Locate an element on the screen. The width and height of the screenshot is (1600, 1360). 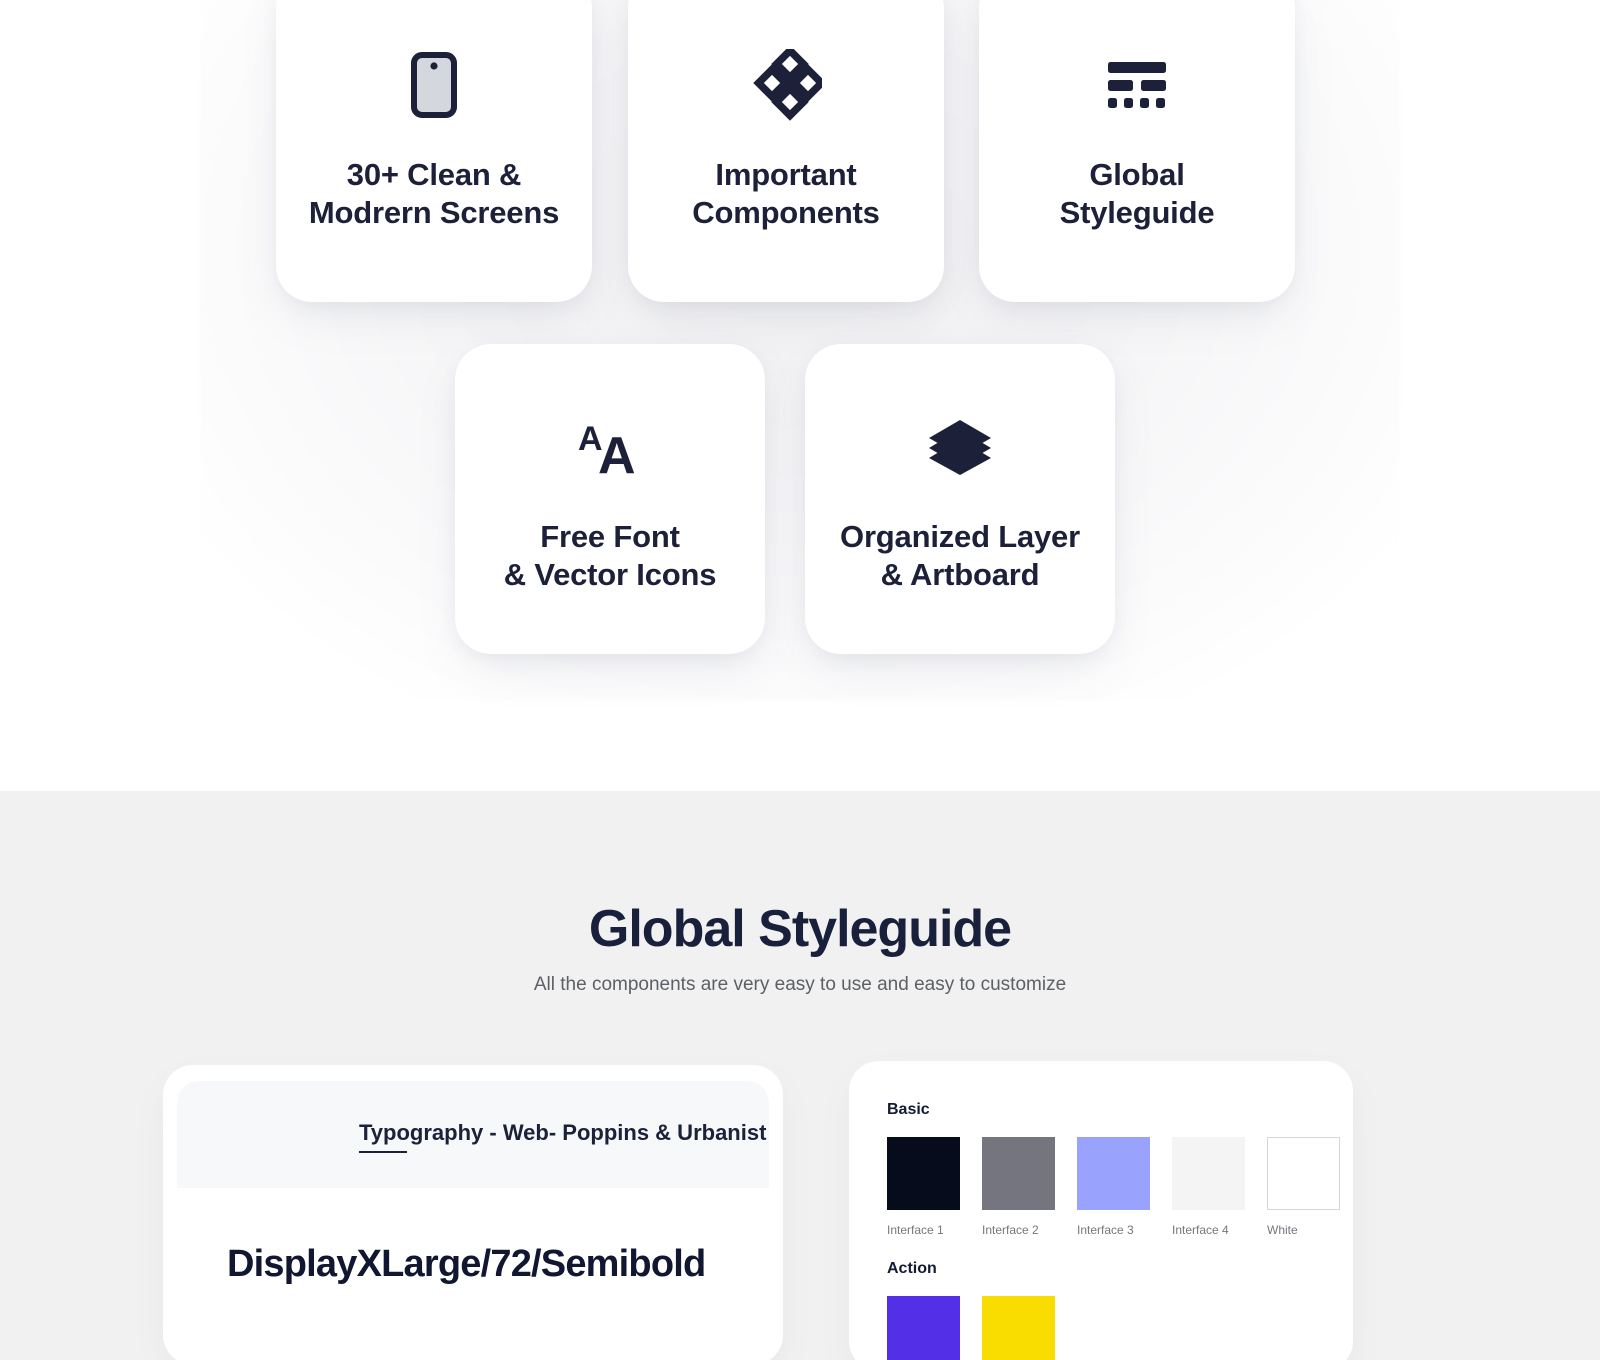
feature-card-screens: 30+ Clean & Modrern Screens is located at coordinates (434, 151).